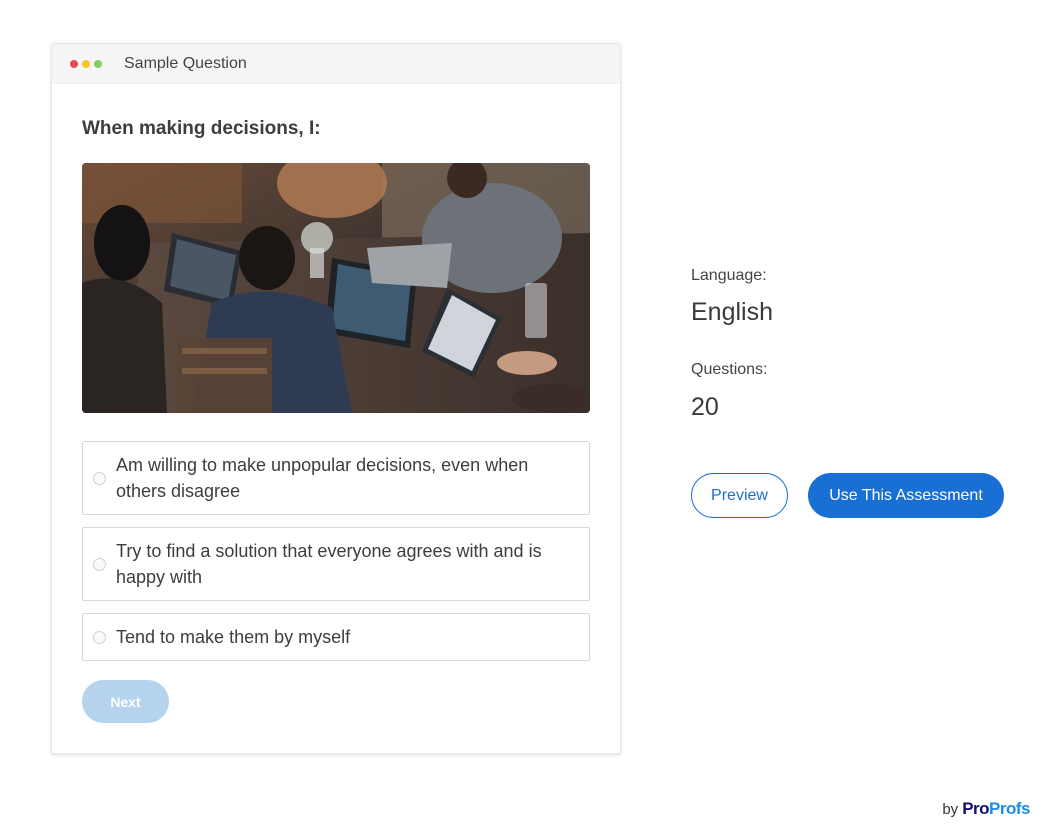 The width and height of the screenshot is (1058, 835). What do you see at coordinates (729, 275) in the screenshot?
I see `language-label: Language:` at bounding box center [729, 275].